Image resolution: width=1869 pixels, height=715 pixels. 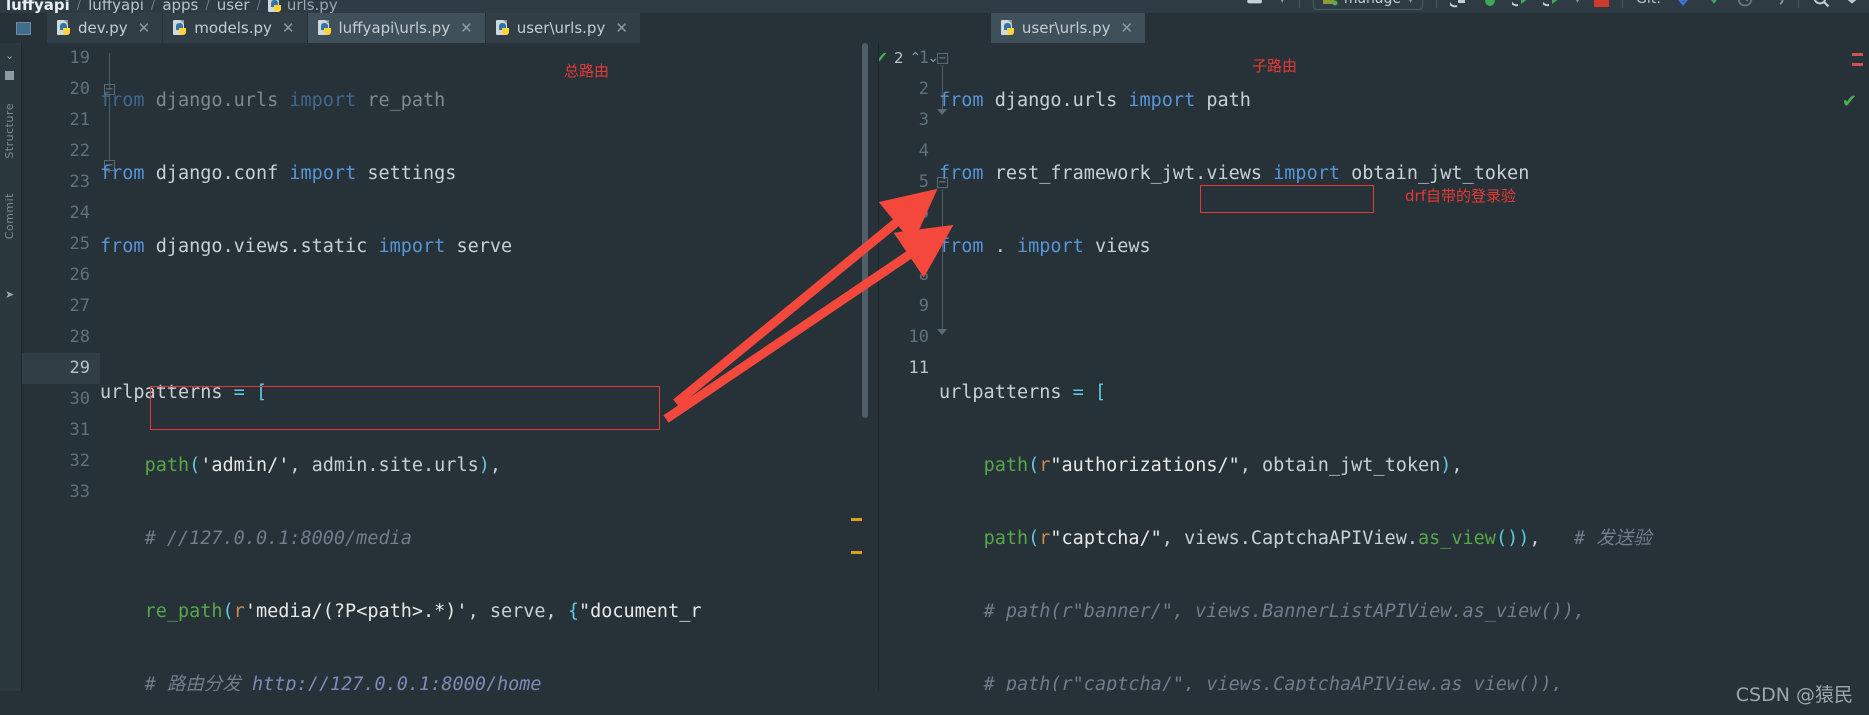 What do you see at coordinates (79, 182) in the screenshot?
I see `line-number: 23` at bounding box center [79, 182].